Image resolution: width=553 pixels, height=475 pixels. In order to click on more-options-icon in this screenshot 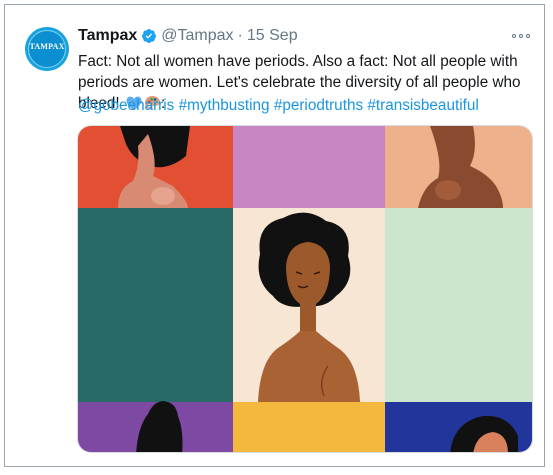, I will do `click(521, 36)`.